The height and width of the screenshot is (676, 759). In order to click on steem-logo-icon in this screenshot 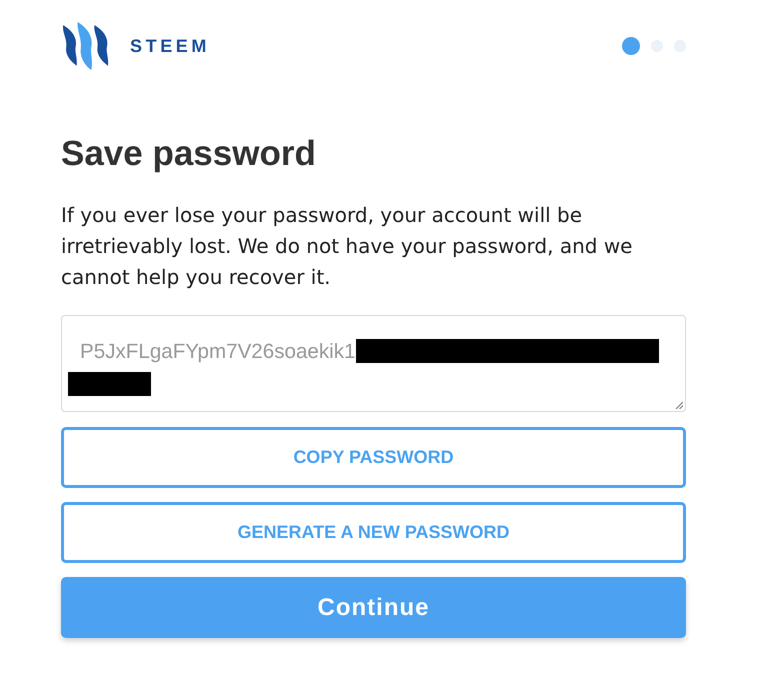, I will do `click(85, 46)`.